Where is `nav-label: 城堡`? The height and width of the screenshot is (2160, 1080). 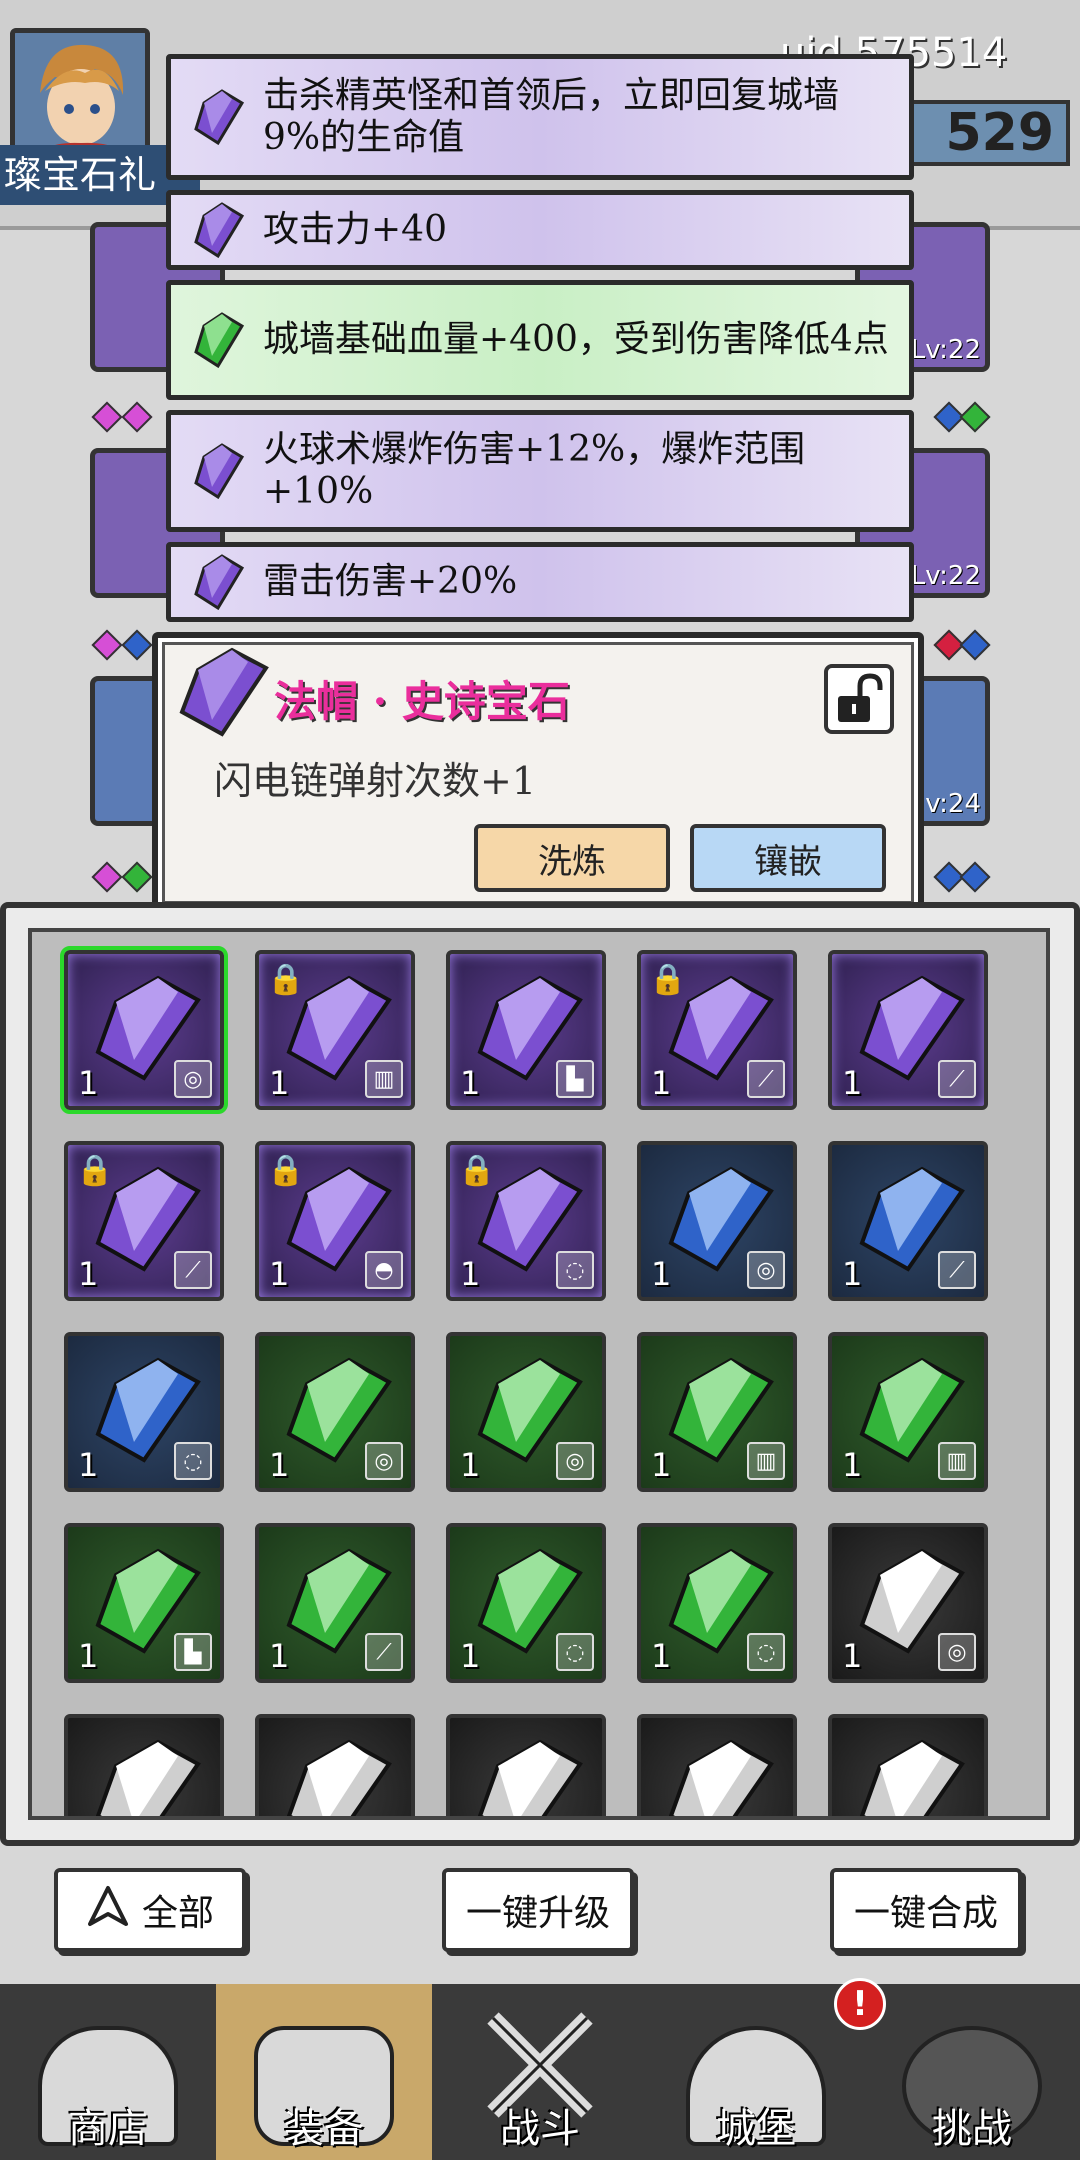
nav-label: 城堡 is located at coordinates (756, 2129).